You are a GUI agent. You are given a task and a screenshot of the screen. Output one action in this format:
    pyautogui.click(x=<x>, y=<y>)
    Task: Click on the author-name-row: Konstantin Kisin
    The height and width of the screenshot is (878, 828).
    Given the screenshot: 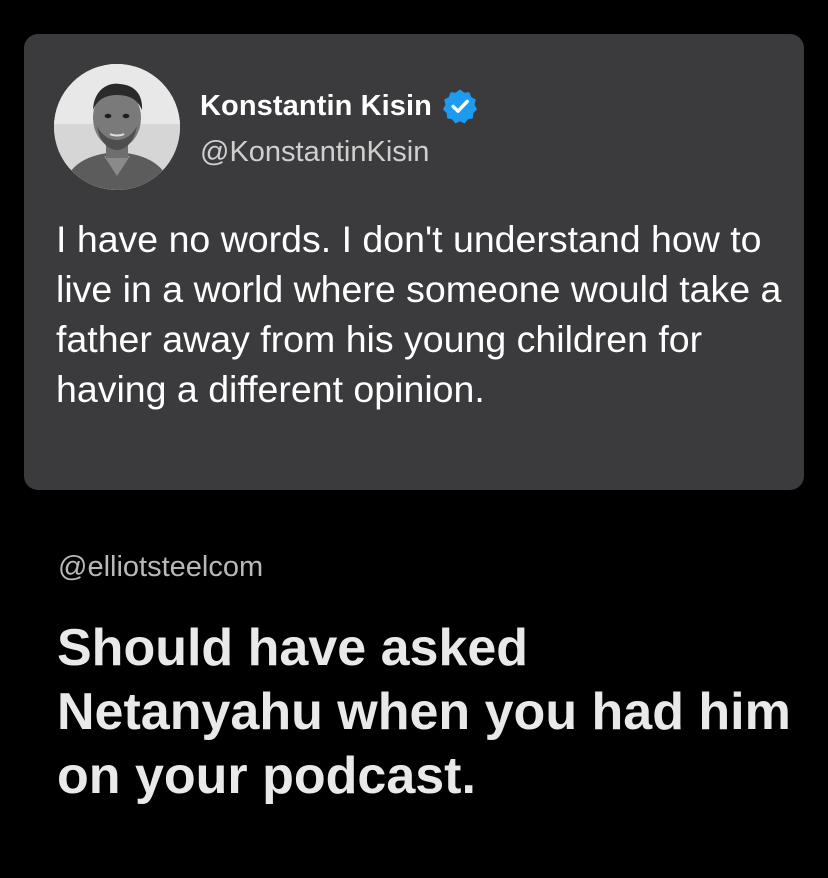 What is the action you would take?
    pyautogui.click(x=339, y=106)
    